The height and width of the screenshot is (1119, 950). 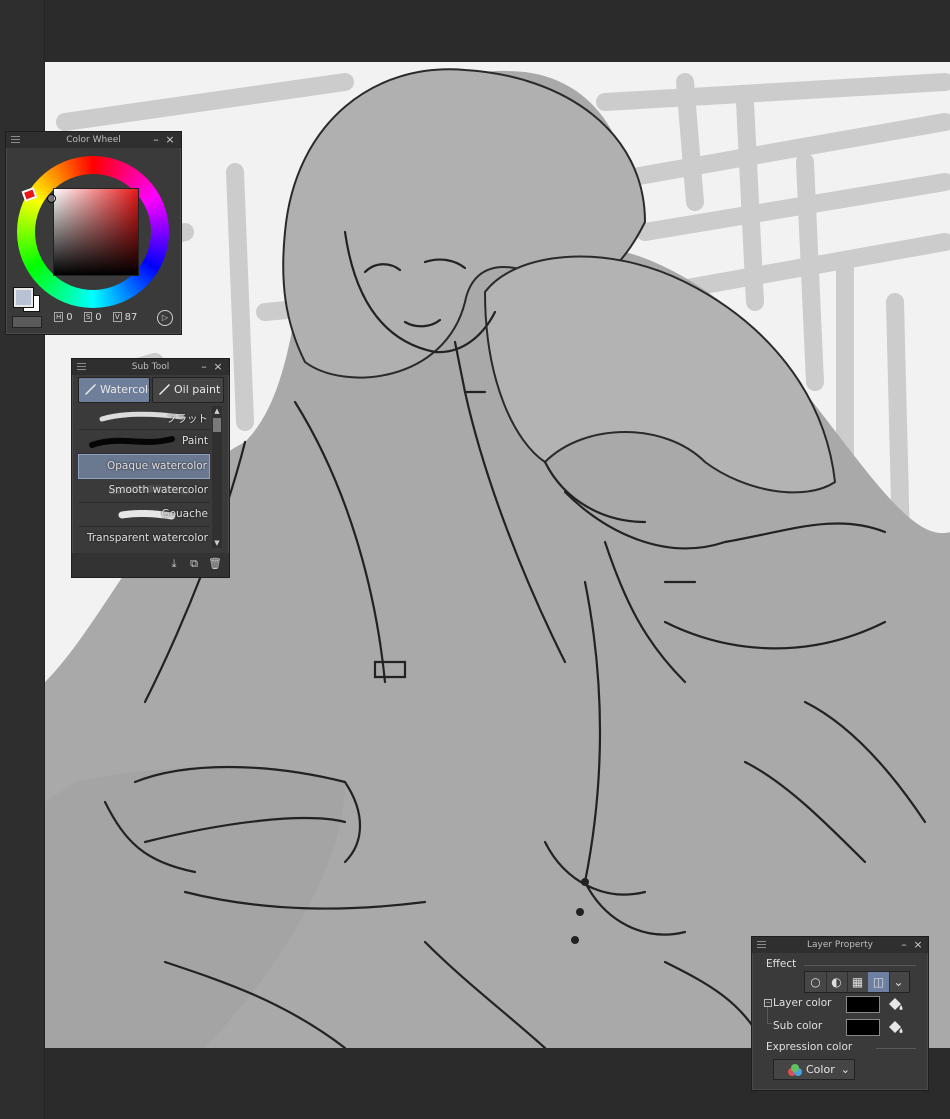 I want to click on layer-color-effect-icon: ◫, so click(x=879, y=982).